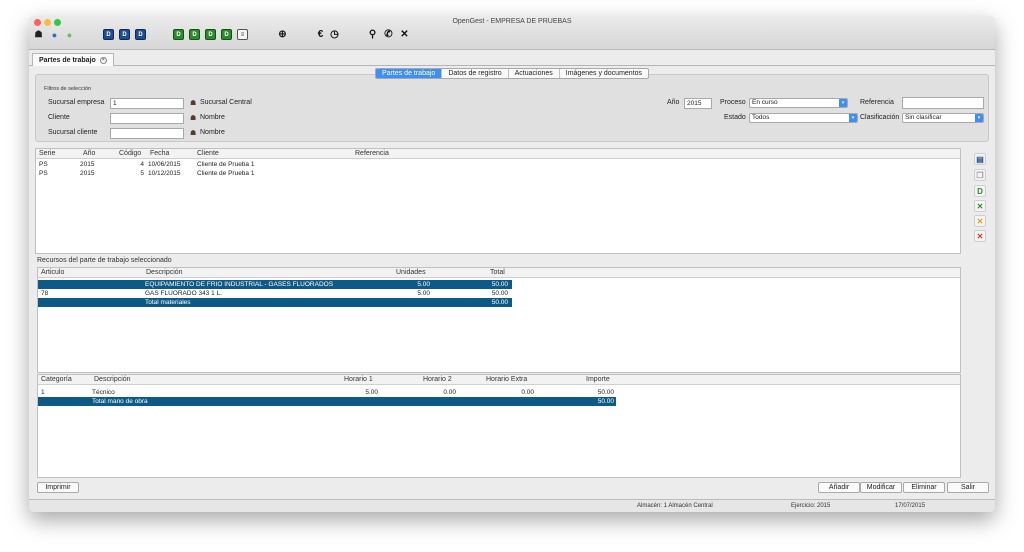 This screenshot has height=552, width=1024. What do you see at coordinates (980, 236) in the screenshot?
I see `tools-red-icon: ✕` at bounding box center [980, 236].